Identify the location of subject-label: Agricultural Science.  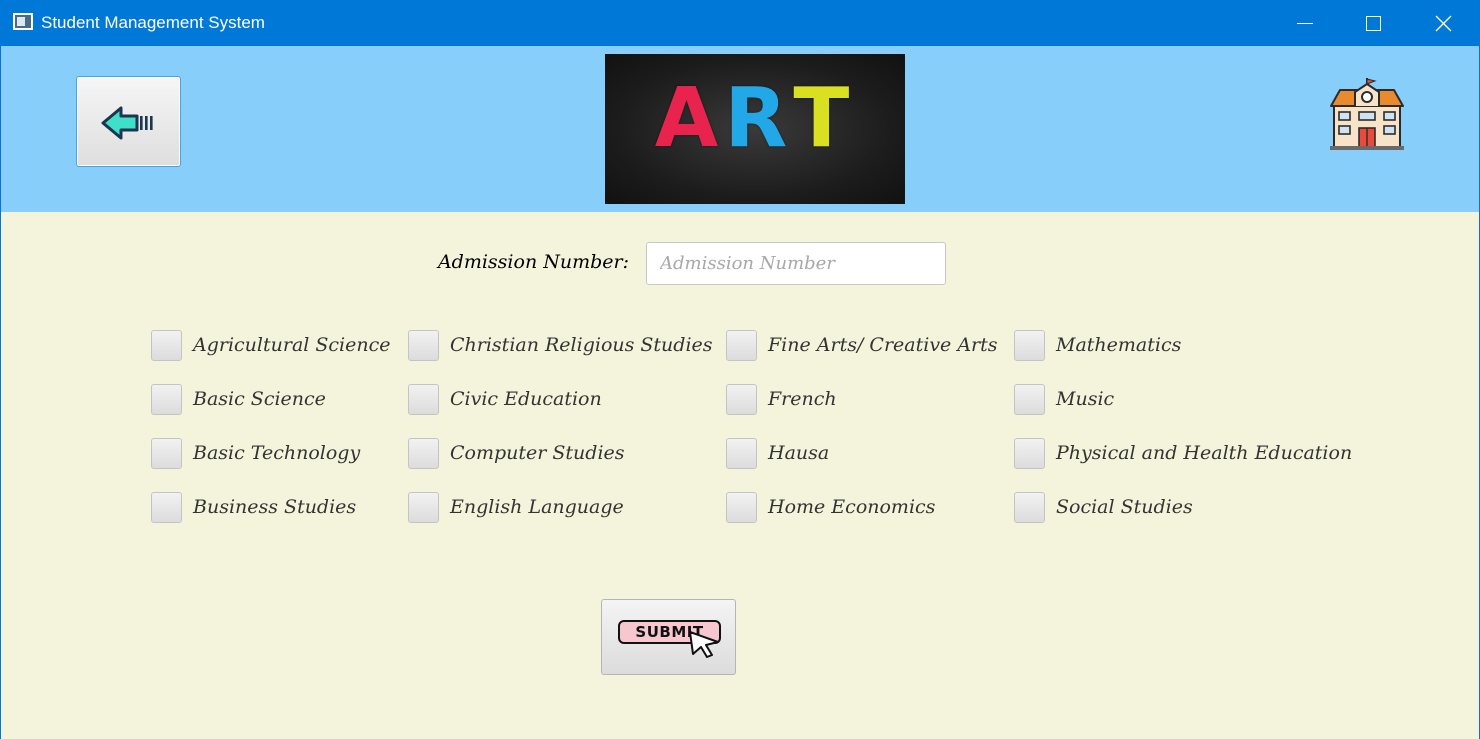
(292, 345).